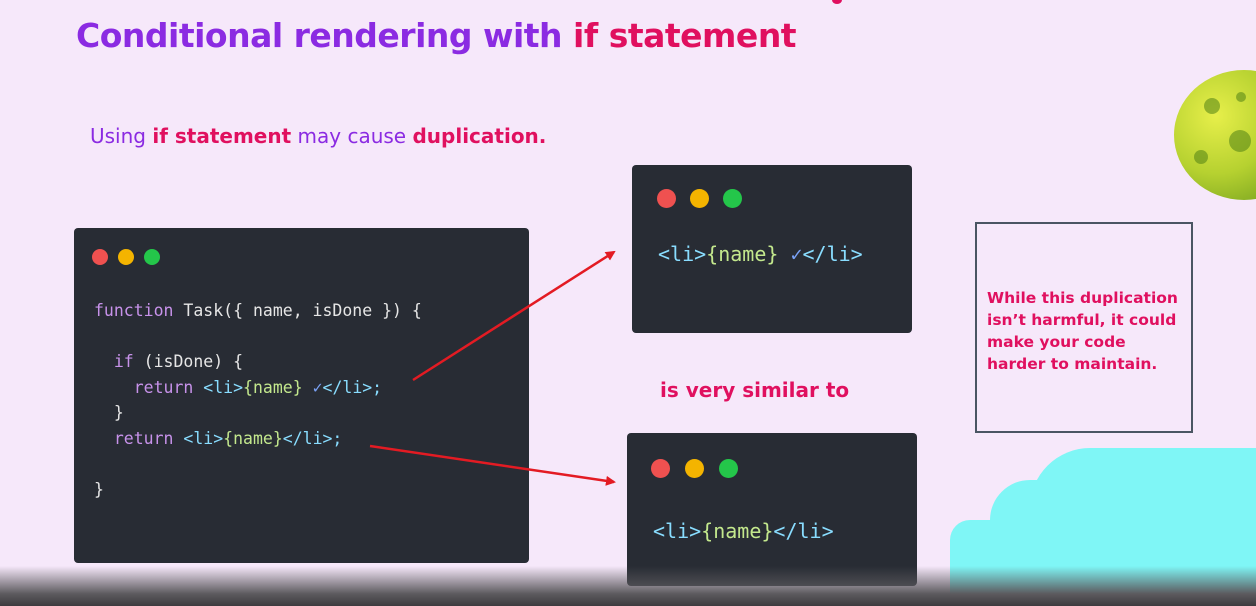 Image resolution: width=1256 pixels, height=606 pixels. I want to click on bottom-shade, so click(628, 586).